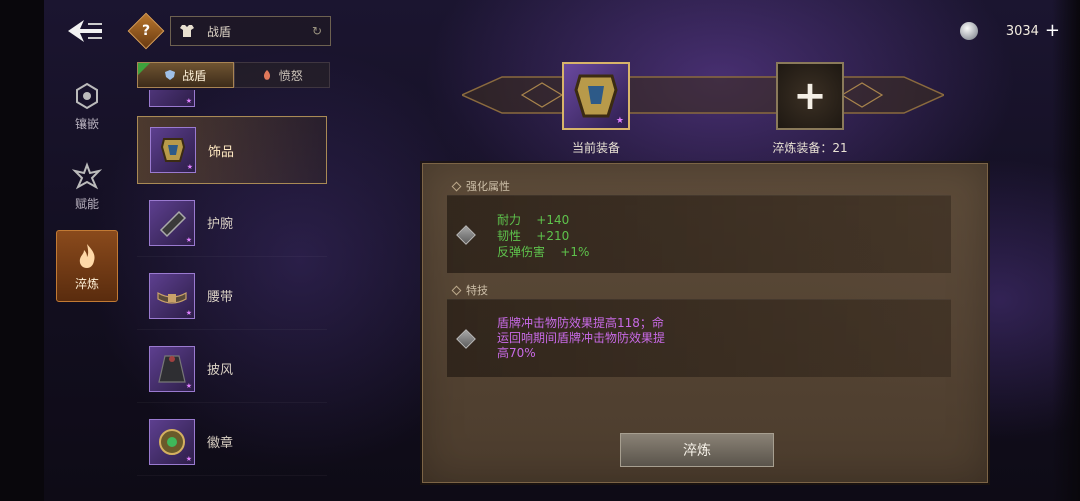  I want to click on list-item-badge: ★ 徽章, so click(232, 442).